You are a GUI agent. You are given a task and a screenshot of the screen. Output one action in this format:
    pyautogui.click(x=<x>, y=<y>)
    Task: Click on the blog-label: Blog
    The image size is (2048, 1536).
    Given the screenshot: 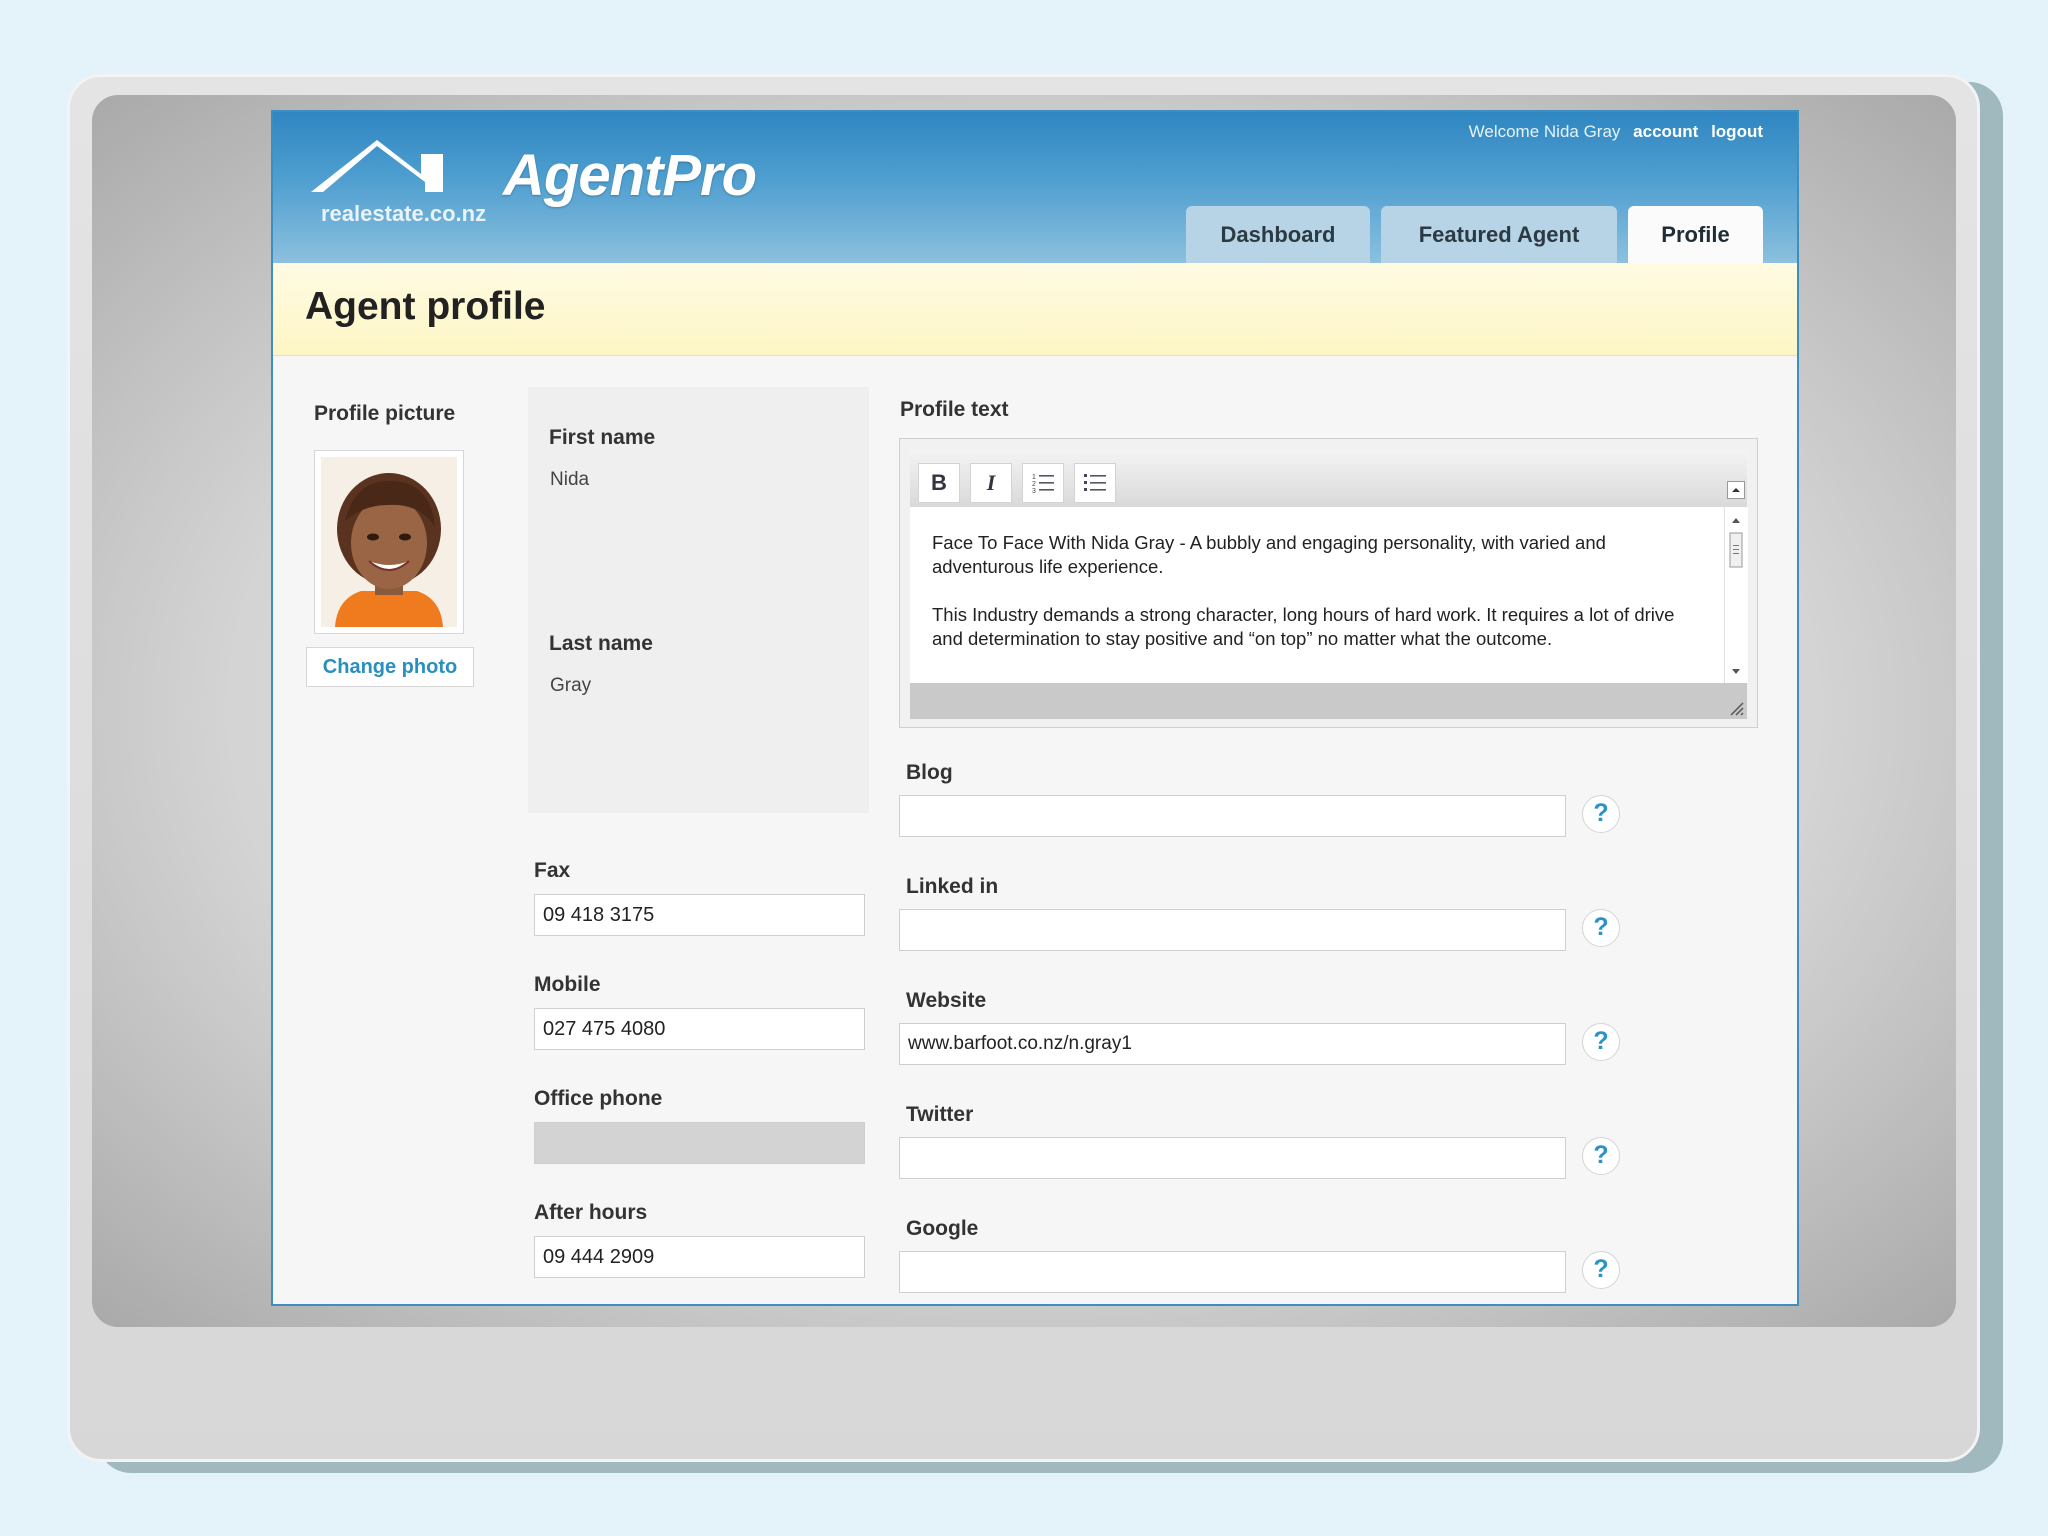 What is the action you would take?
    pyautogui.click(x=929, y=772)
    